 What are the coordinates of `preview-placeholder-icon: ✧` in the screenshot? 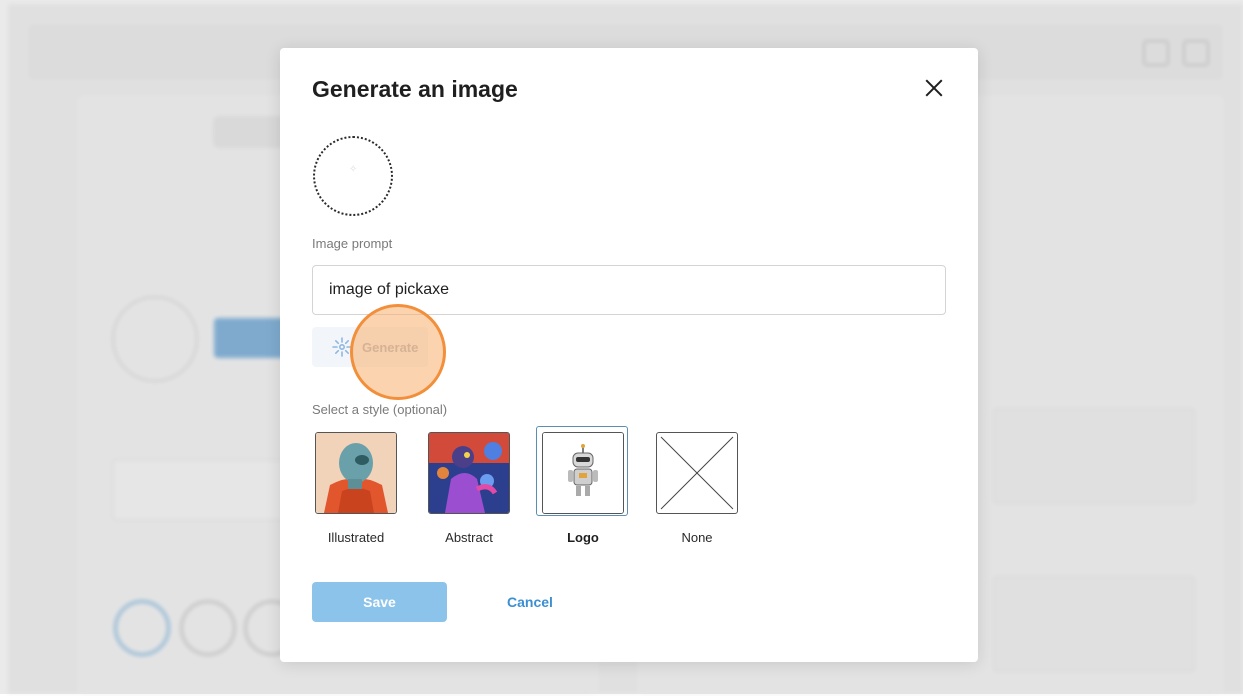 It's located at (353, 169).